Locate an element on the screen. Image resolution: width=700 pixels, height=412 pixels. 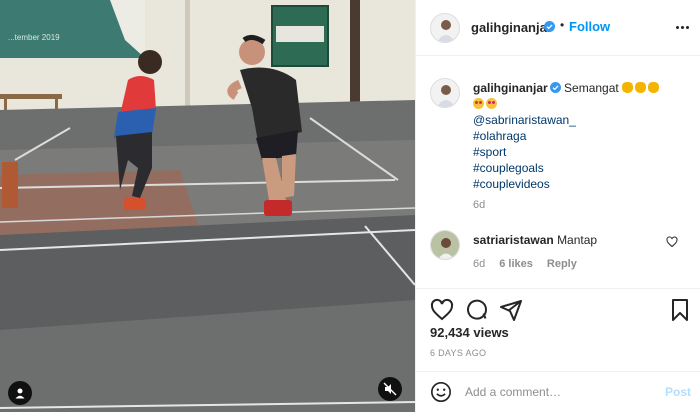
avatar is located at coordinates (445, 28).